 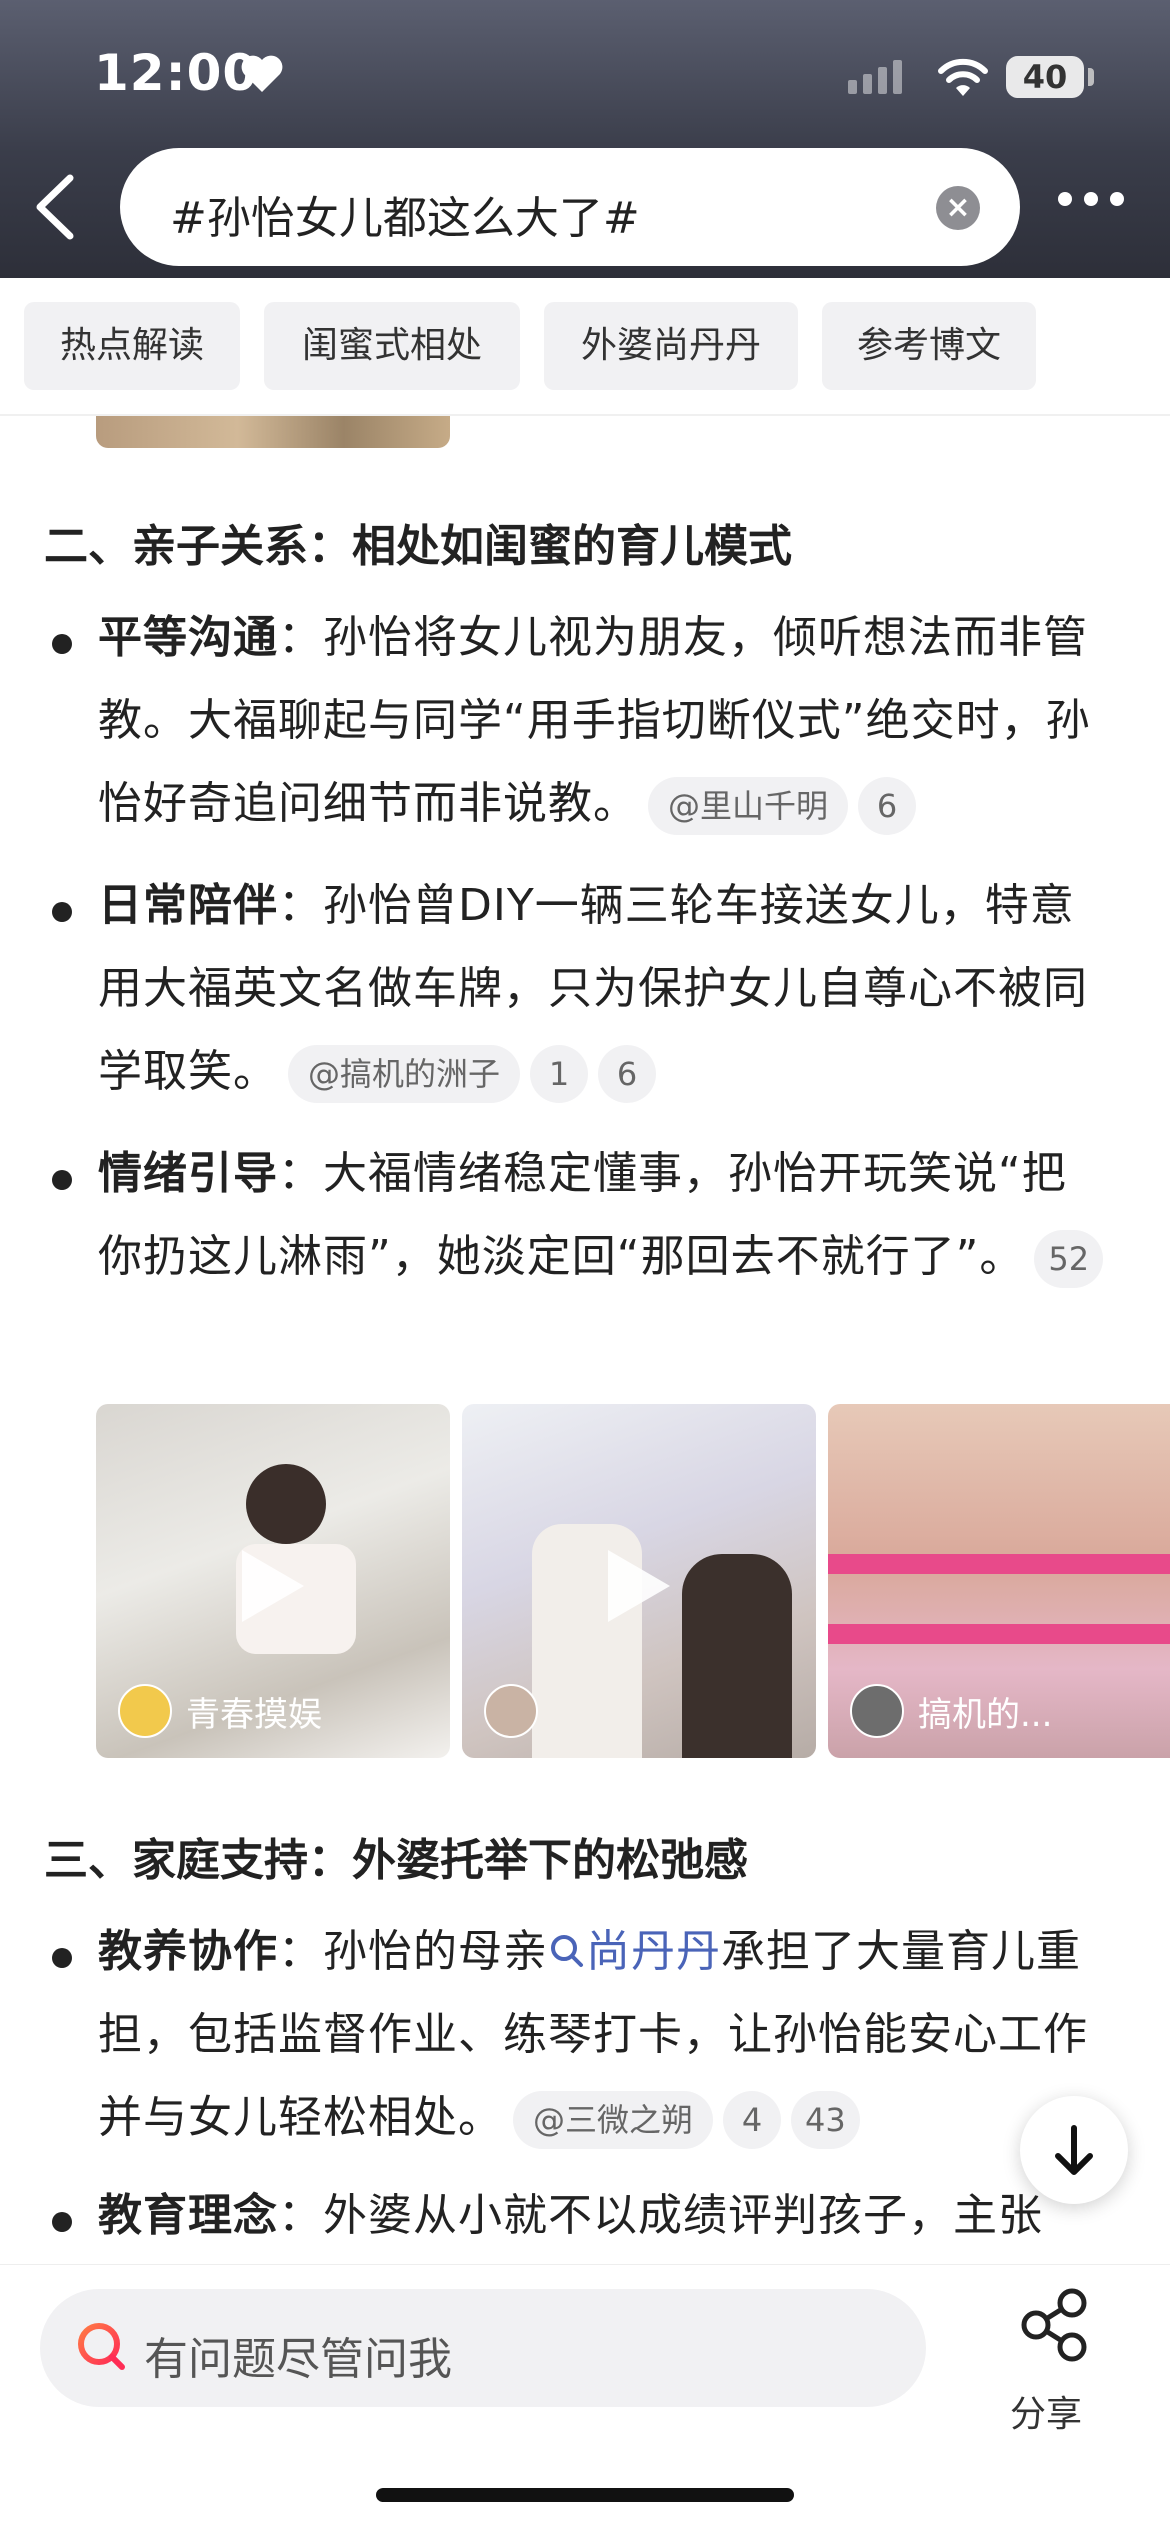 I want to click on citation-chip: @里山千明, so click(x=748, y=806).